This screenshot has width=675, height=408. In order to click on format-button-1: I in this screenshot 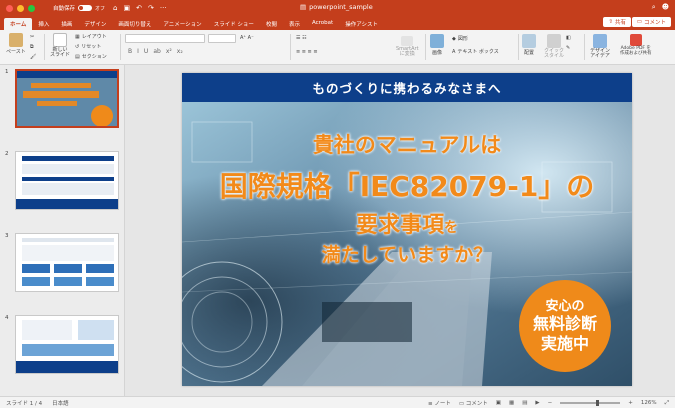, I will do `click(138, 51)`.